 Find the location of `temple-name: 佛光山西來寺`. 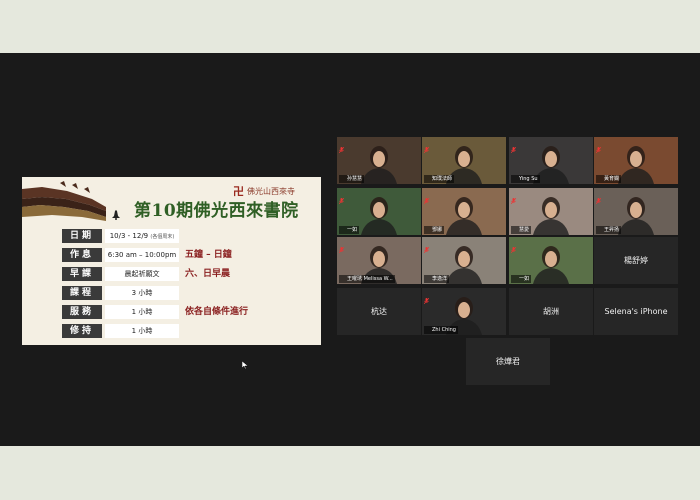

temple-name: 佛光山西來寺 is located at coordinates (271, 191).